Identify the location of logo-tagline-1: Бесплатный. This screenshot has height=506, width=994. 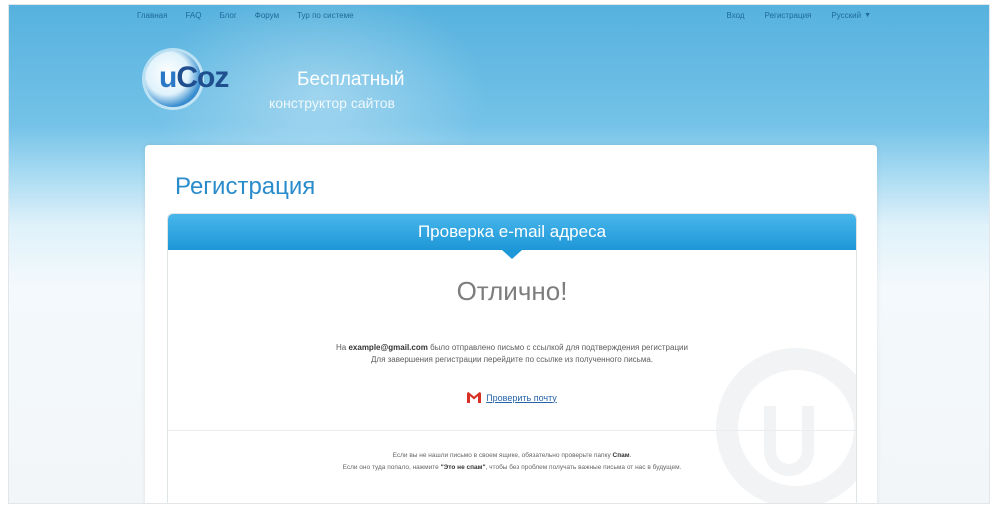
(351, 79).